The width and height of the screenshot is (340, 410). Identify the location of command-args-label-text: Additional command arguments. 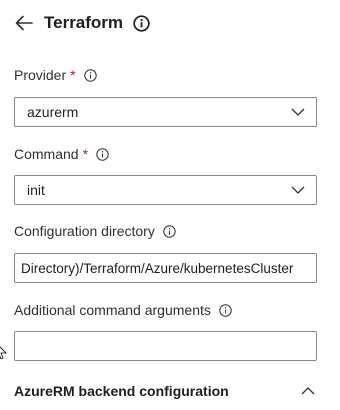
(112, 310).